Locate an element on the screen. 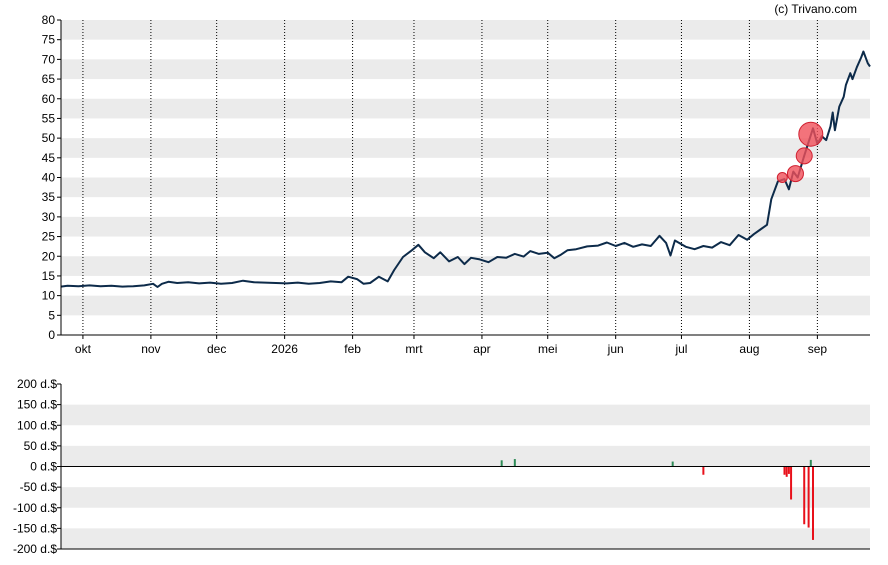 The image size is (888, 565). x-tick-label: aug is located at coordinates (749, 349).